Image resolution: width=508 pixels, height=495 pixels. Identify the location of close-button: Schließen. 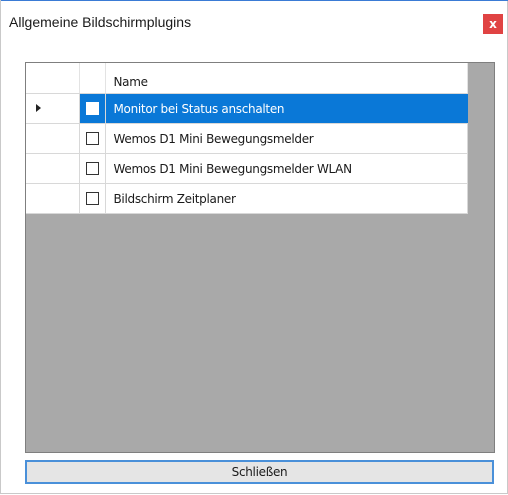
(259, 472).